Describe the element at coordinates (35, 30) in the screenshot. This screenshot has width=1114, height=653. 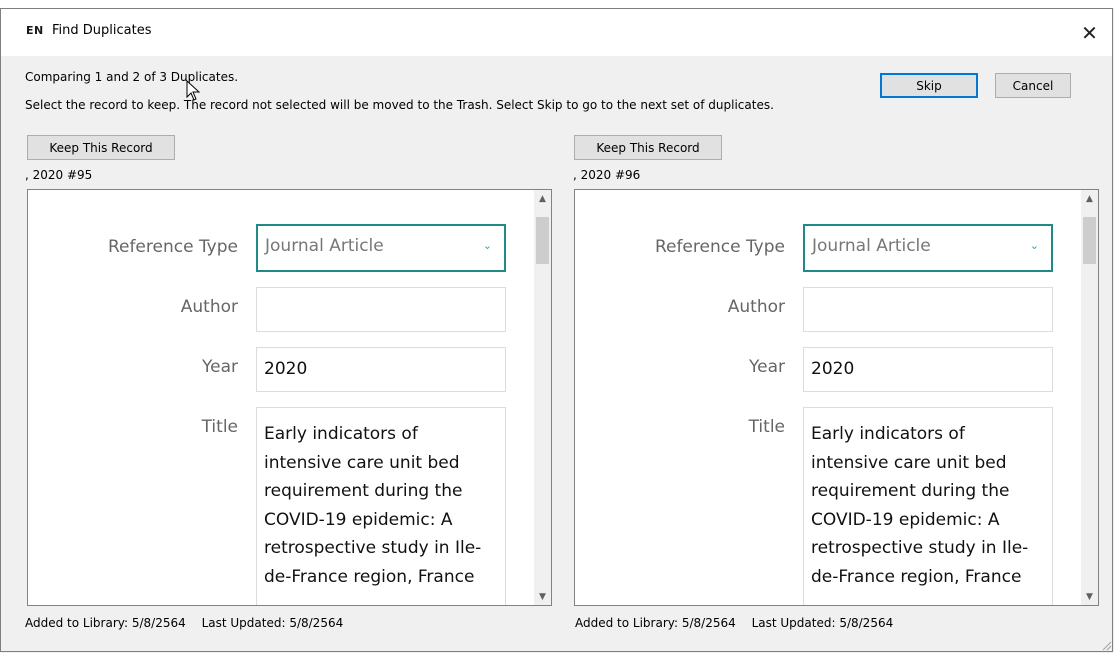
I see `app-icon: EN` at that location.